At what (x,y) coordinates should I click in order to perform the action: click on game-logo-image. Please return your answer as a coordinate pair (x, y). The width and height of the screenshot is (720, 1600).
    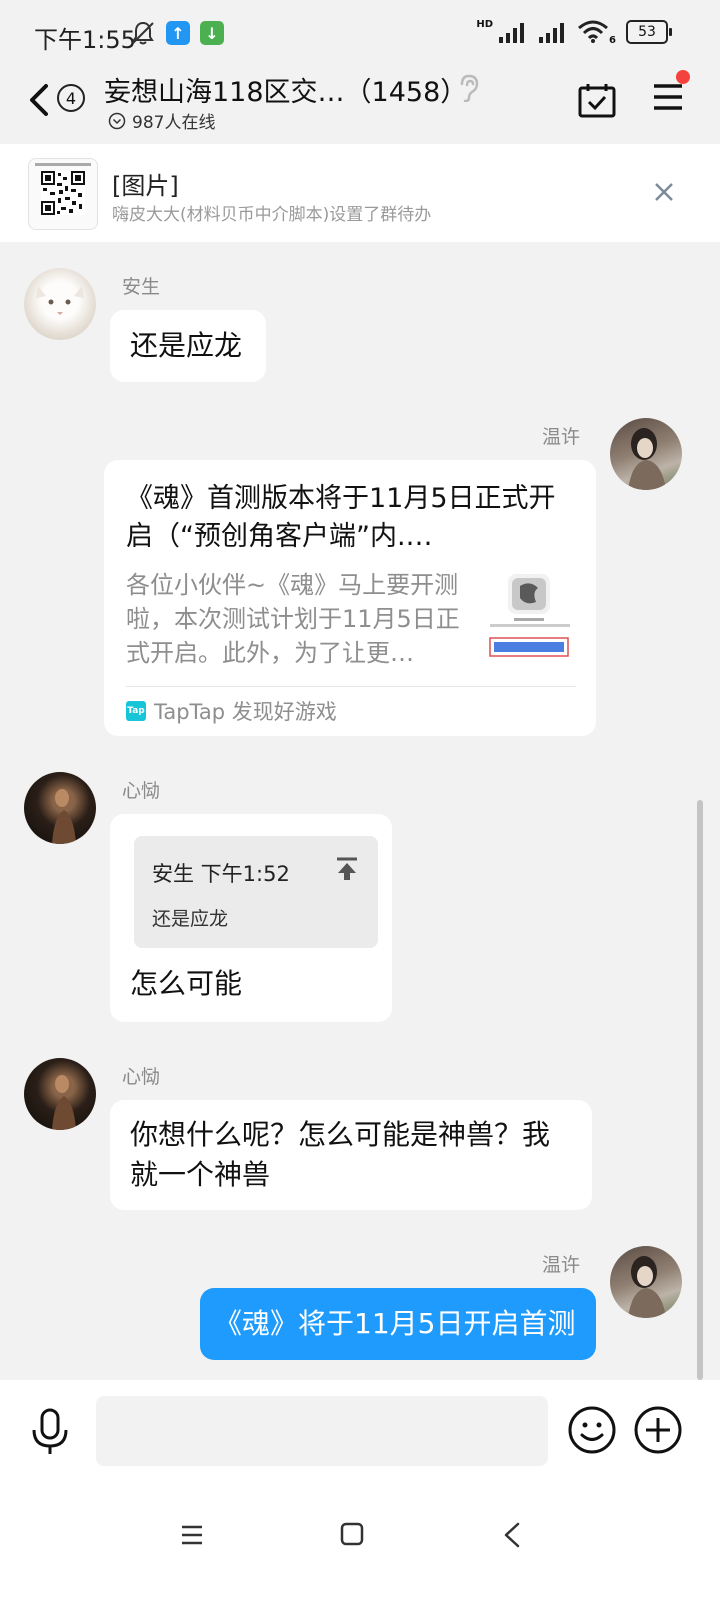
    Looking at the image, I should click on (529, 615).